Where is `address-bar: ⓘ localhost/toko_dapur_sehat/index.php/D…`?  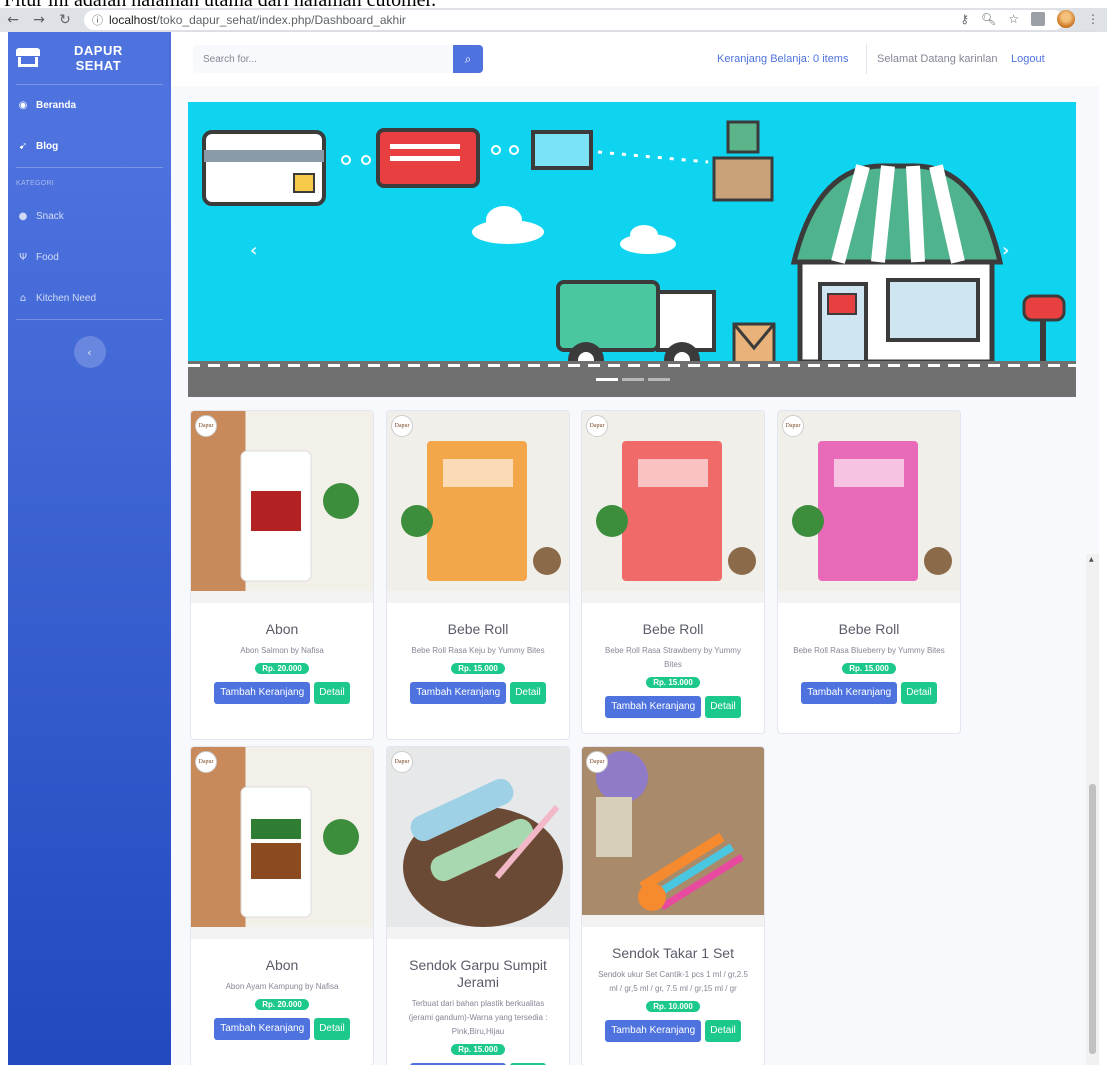
address-bar: ⓘ localhost/toko_dapur_sehat/index.php/D… is located at coordinates (574, 20).